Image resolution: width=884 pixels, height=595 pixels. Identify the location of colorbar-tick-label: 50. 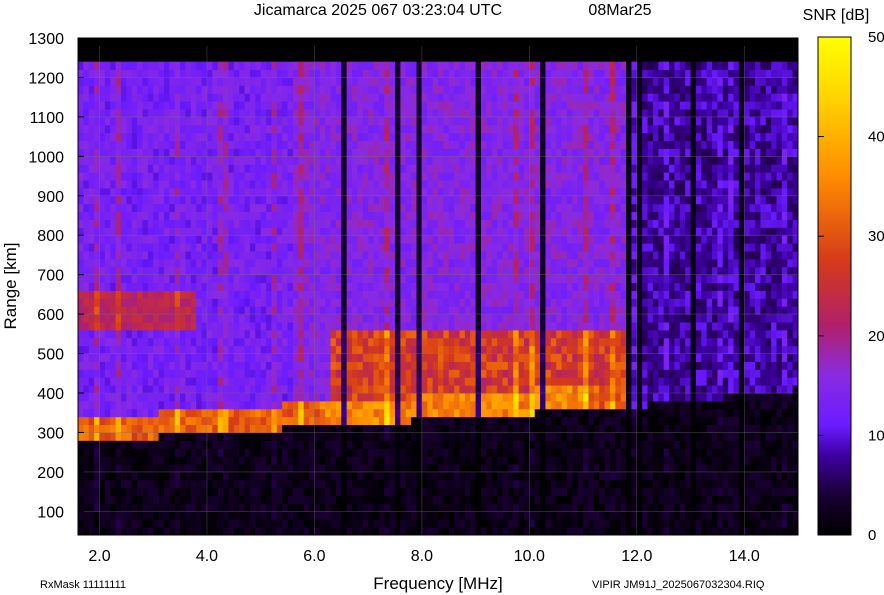
(876, 37).